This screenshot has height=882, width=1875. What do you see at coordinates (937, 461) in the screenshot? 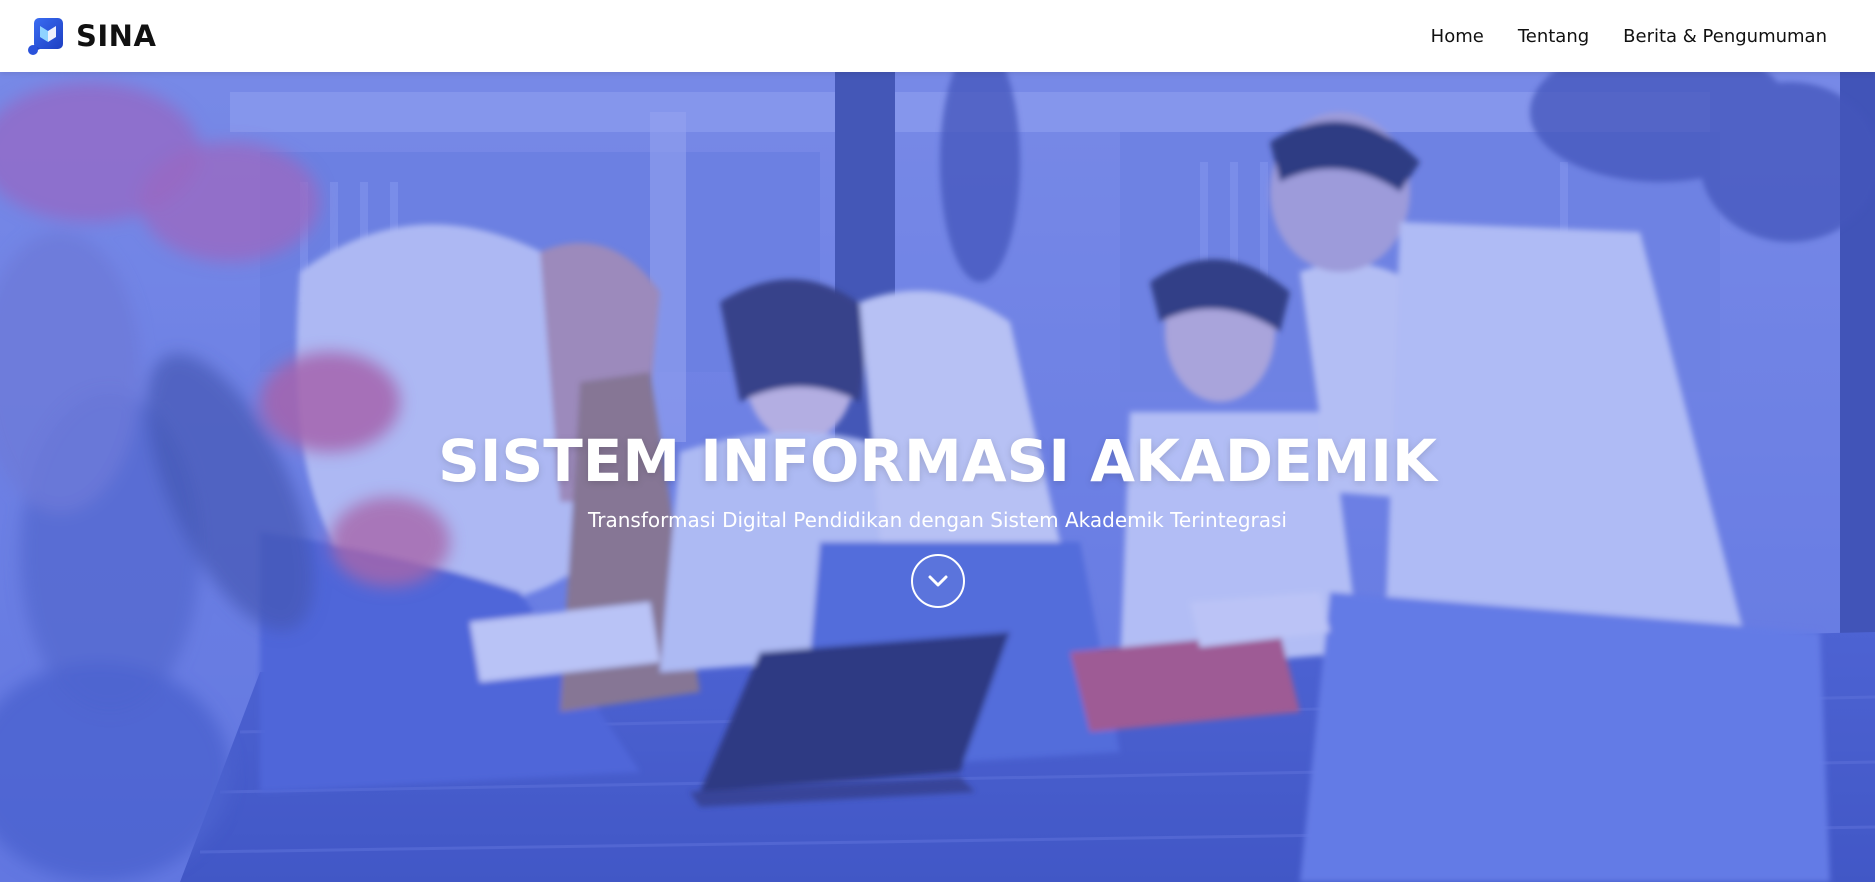
I see `hero-title: SISTEM INFORMASI AKADEMIK` at bounding box center [937, 461].